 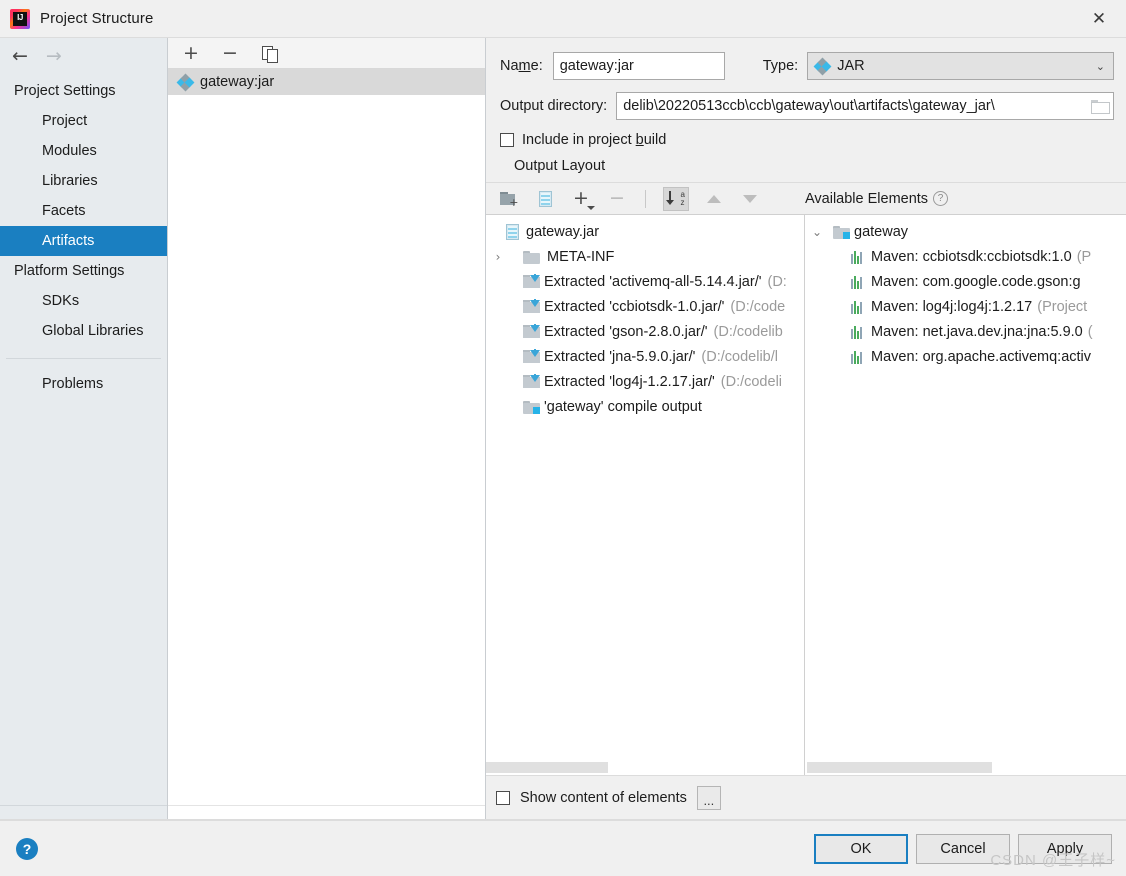 I want to click on tree-row: 'gateway' compile output, so click(x=645, y=406).